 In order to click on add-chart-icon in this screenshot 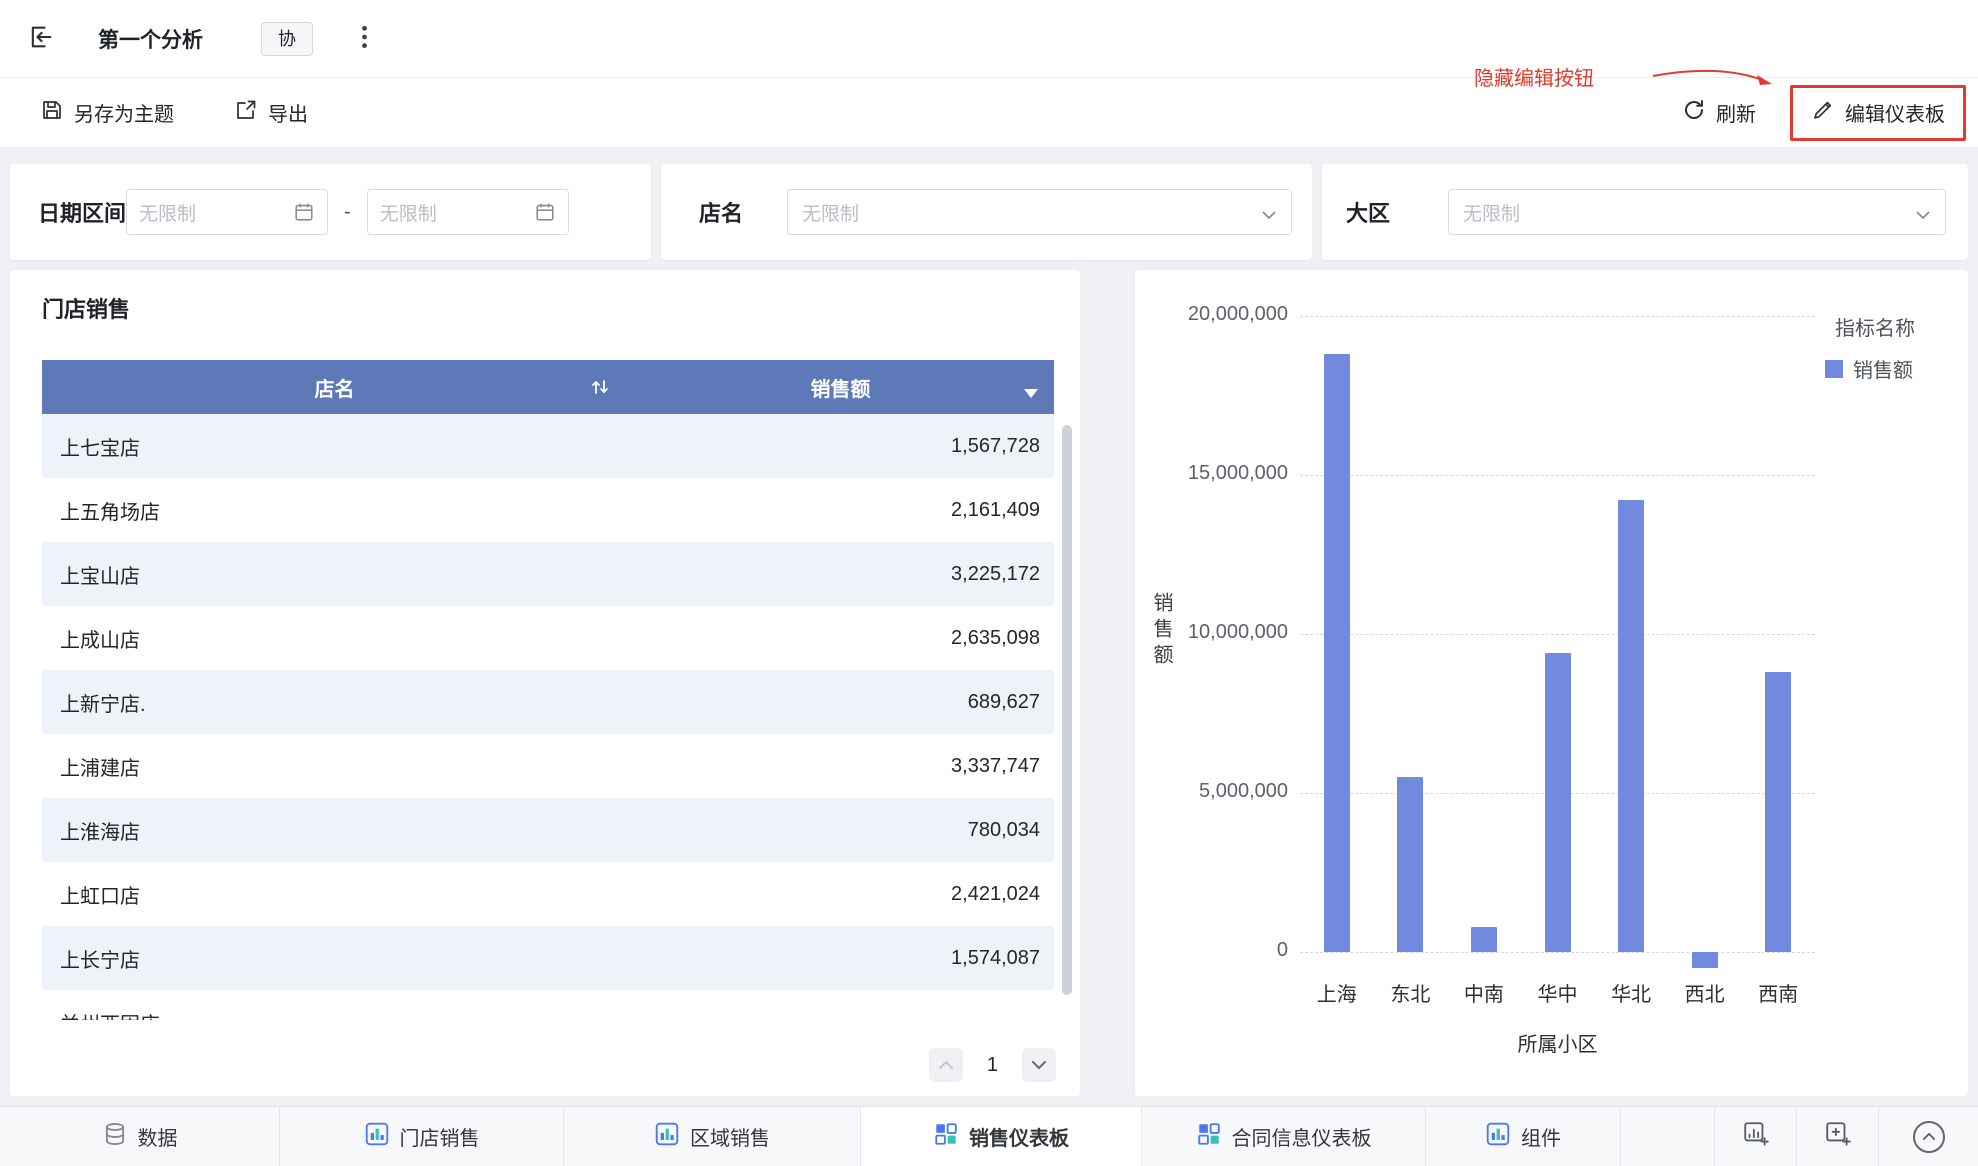, I will do `click(1756, 1136)`.